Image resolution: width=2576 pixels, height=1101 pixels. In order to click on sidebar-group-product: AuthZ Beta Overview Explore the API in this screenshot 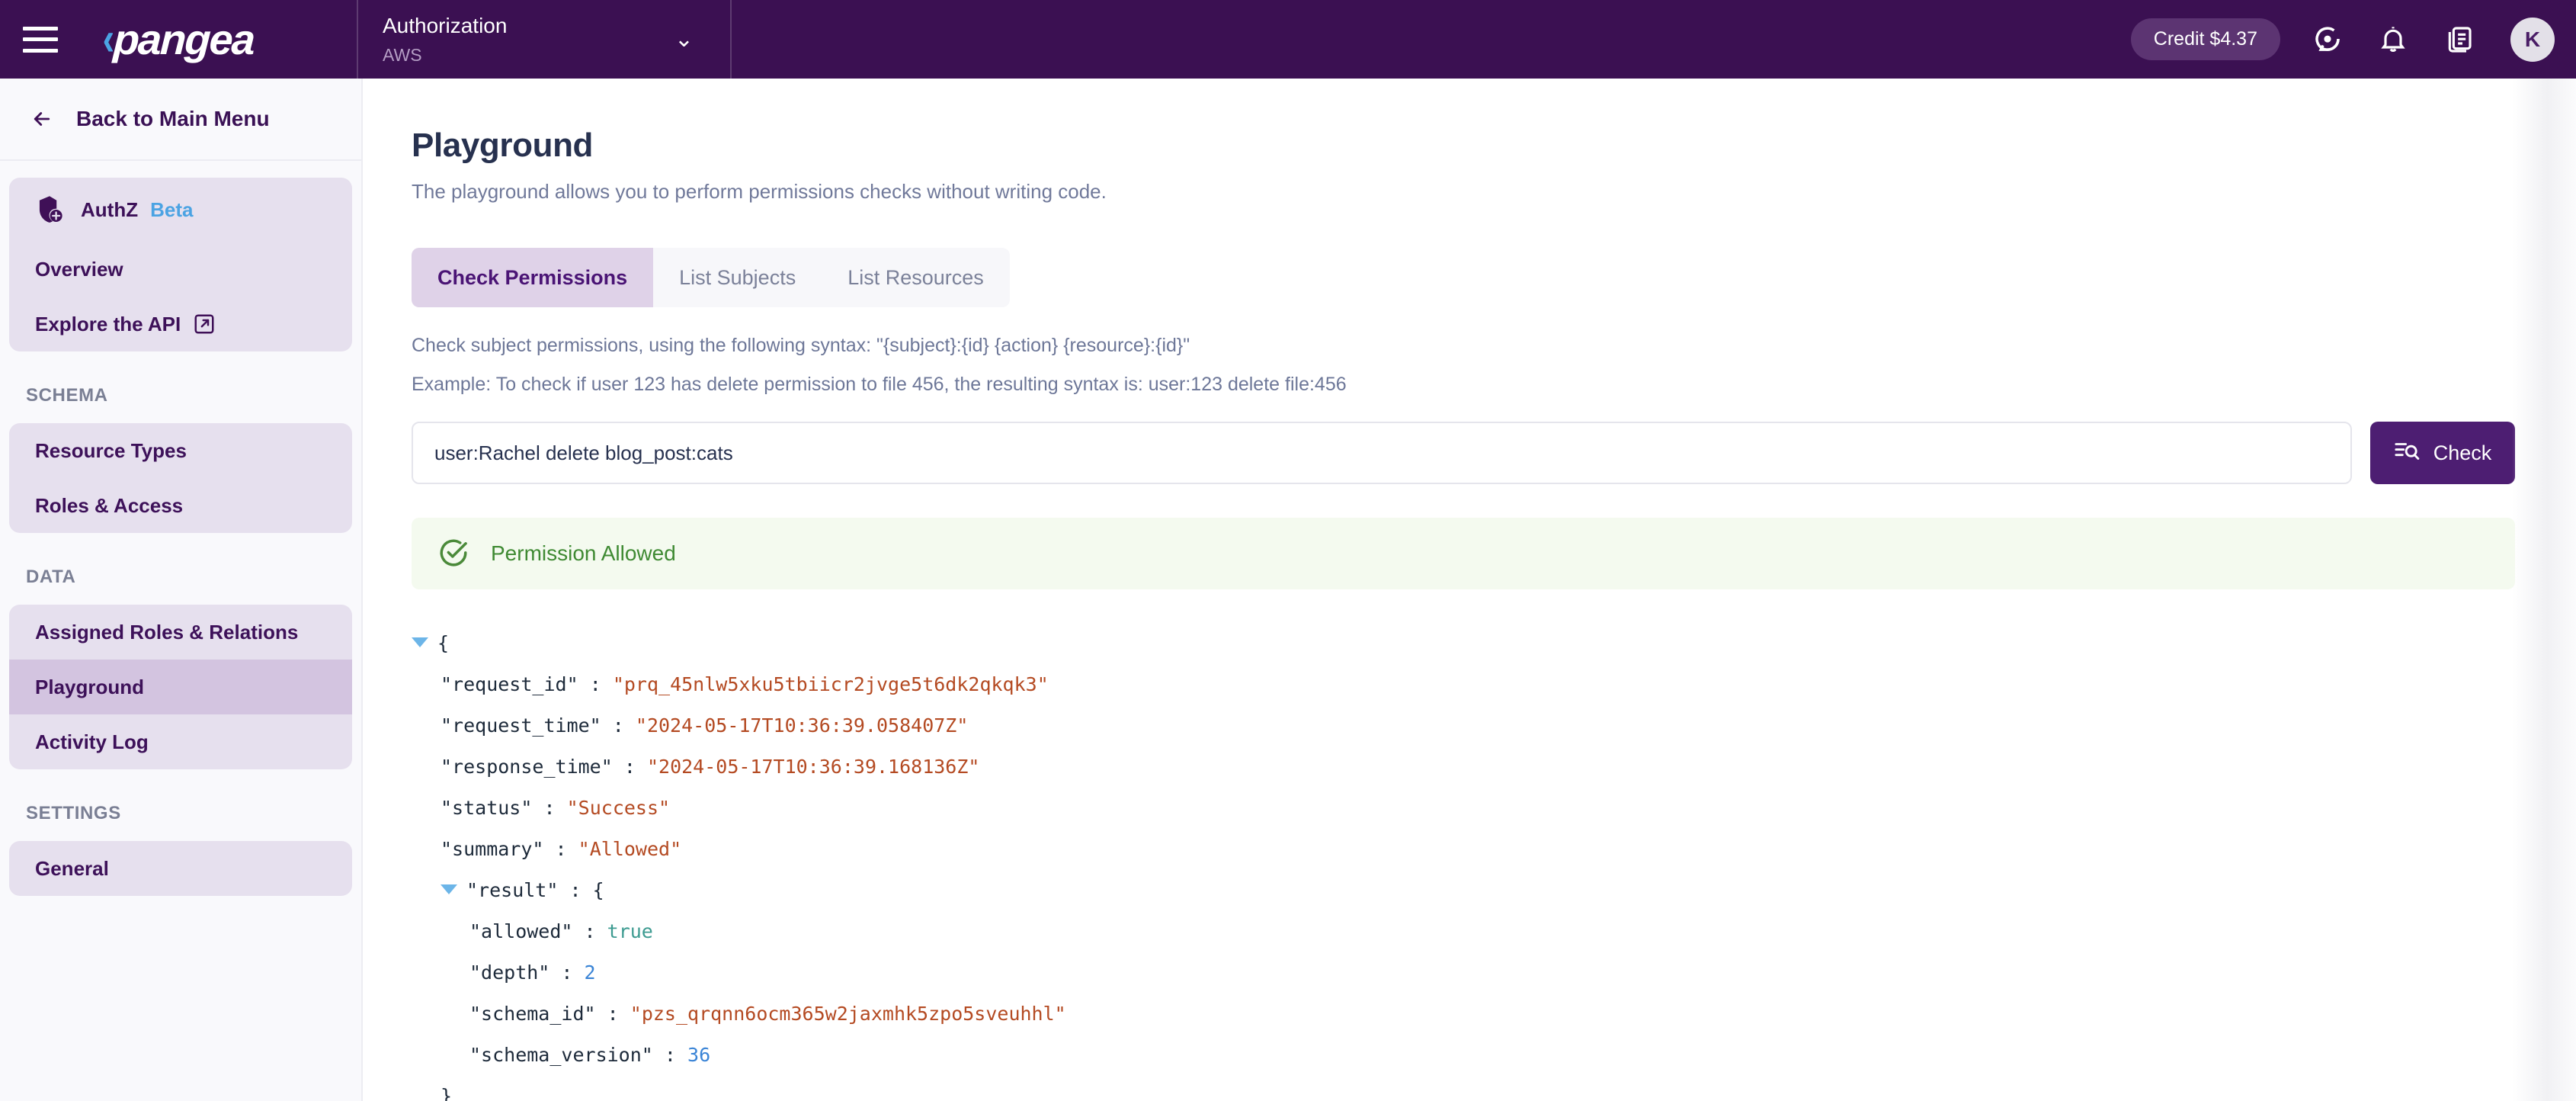, I will do `click(180, 264)`.